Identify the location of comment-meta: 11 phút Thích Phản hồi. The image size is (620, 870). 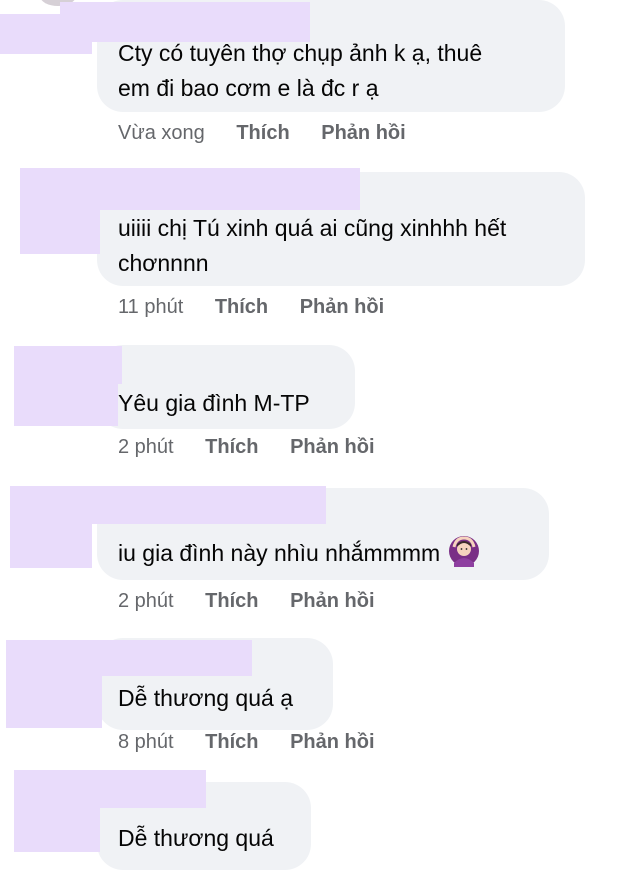
(251, 307).